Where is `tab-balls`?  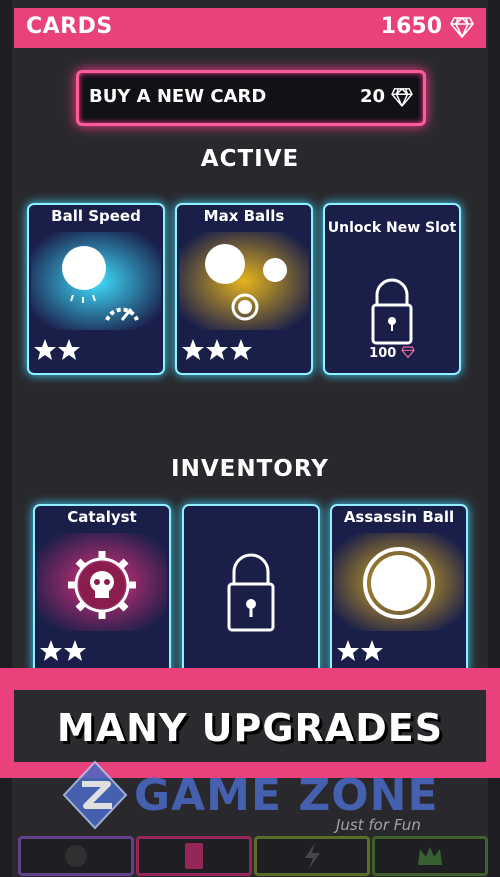
tab-balls is located at coordinates (76, 856).